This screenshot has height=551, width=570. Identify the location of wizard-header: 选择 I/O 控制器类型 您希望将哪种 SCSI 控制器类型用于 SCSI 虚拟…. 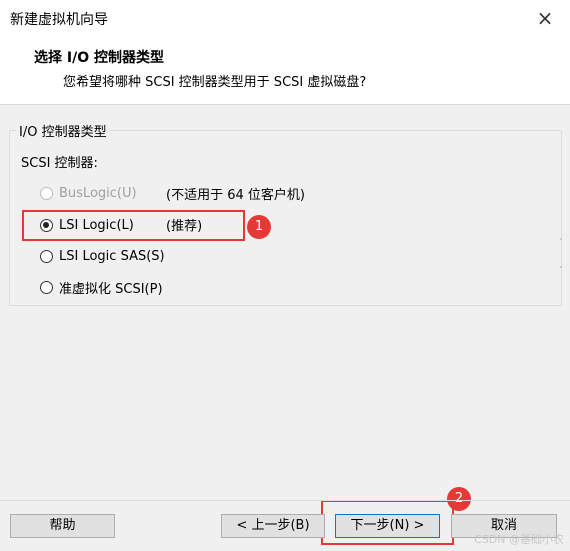
(285, 70).